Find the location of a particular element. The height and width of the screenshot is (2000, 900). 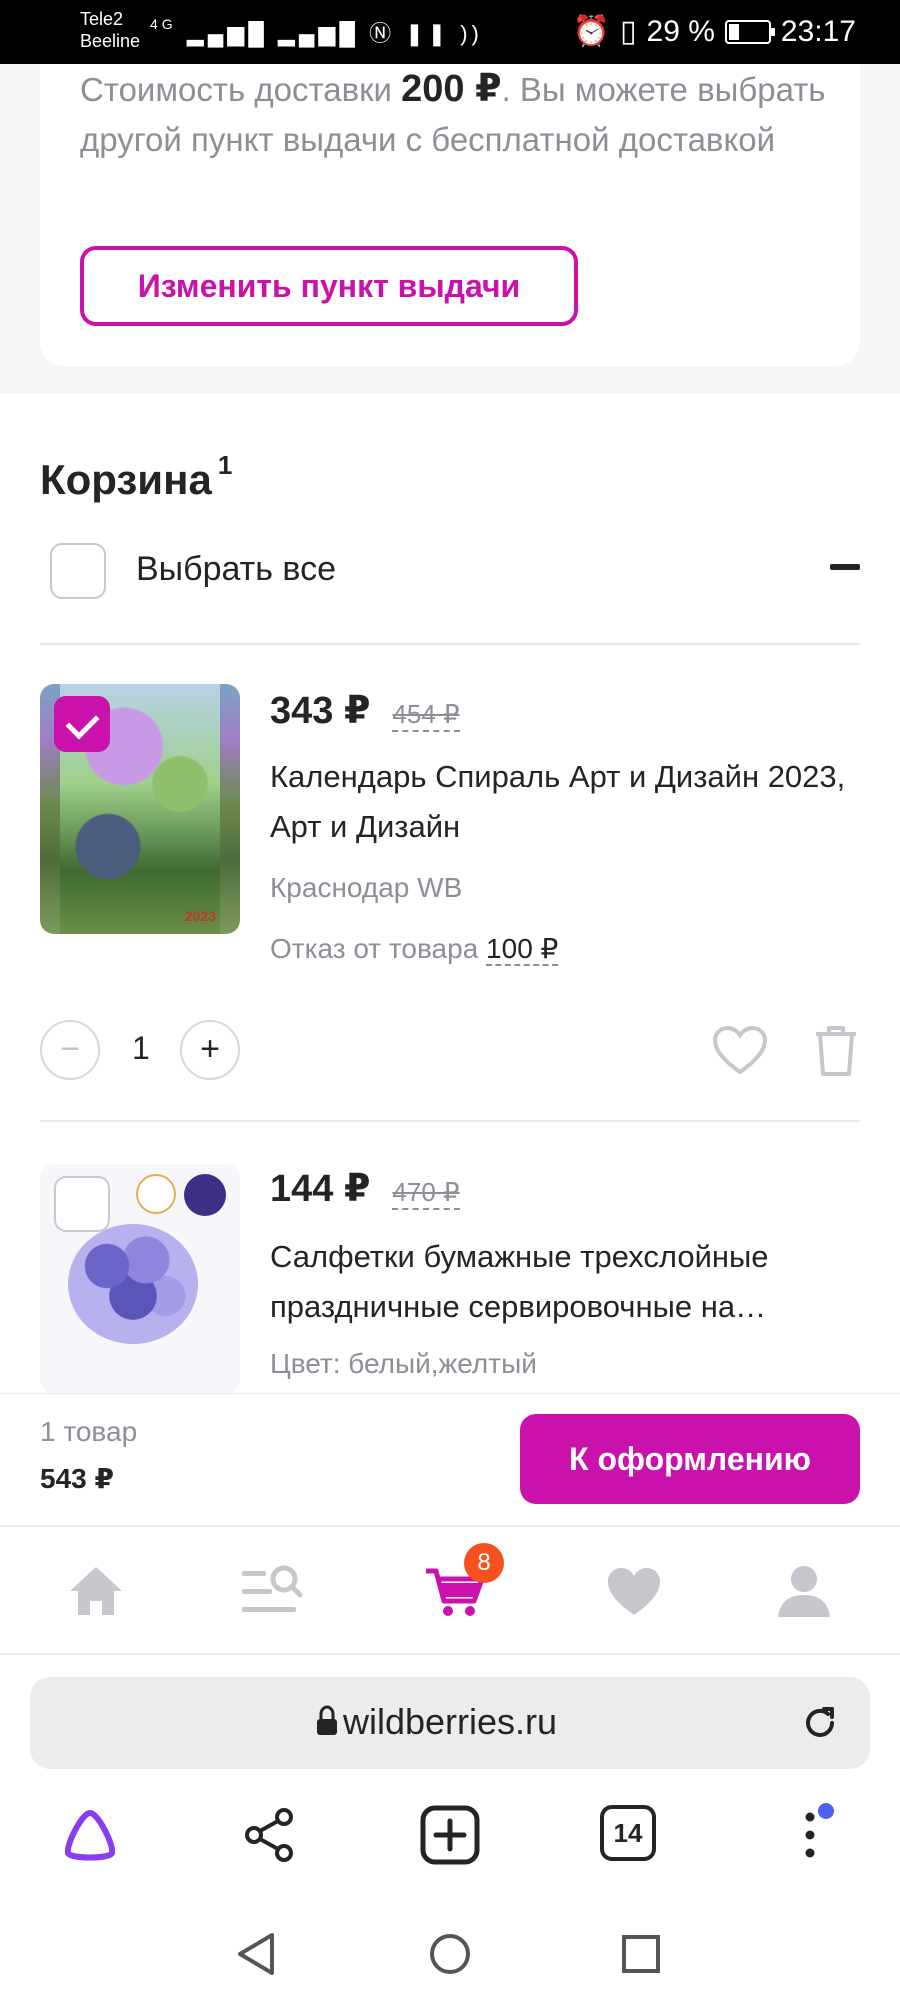

carrier-2: Beeline is located at coordinates (110, 41).